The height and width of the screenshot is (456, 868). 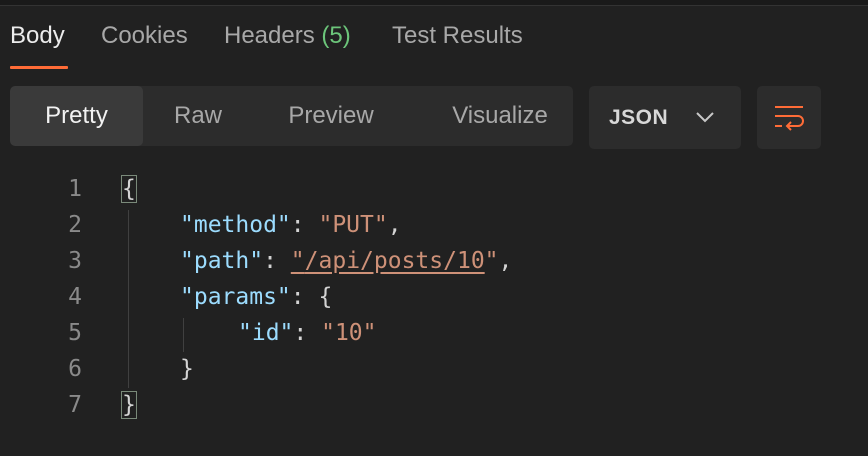 I want to click on matched-bracket: {, so click(x=129, y=189).